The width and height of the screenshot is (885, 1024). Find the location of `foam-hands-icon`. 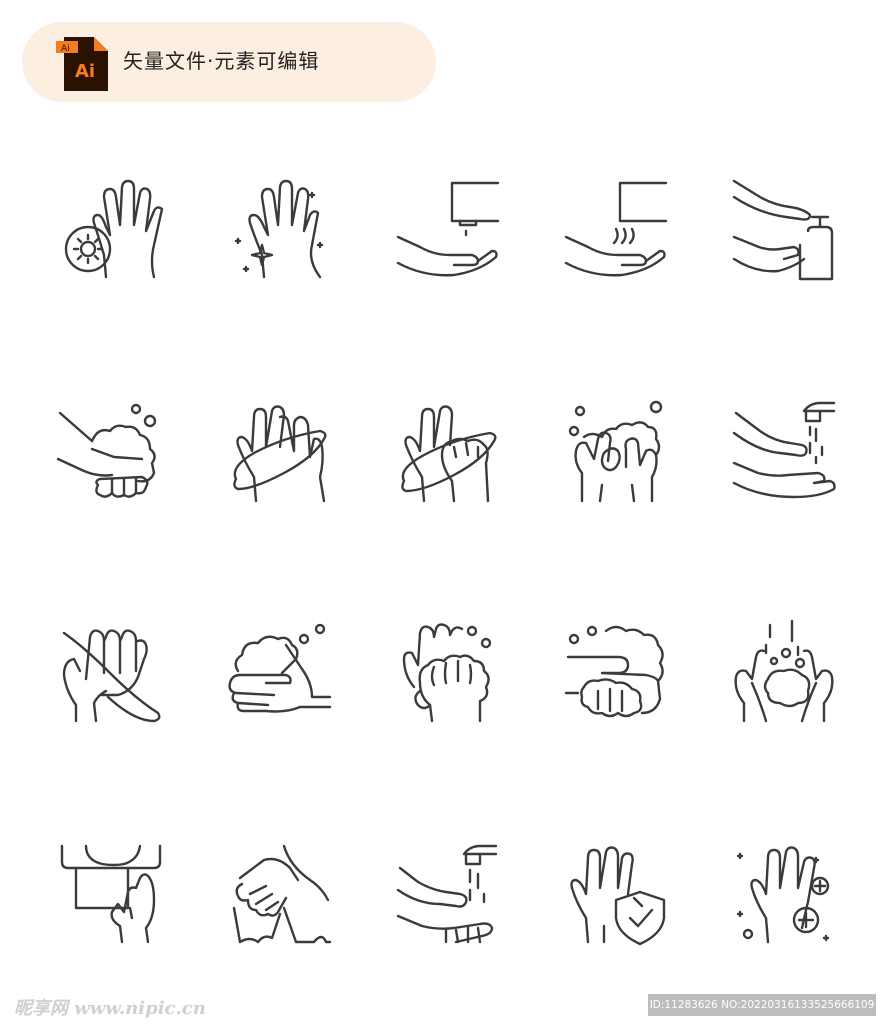

foam-hands-icon is located at coordinates (281, 672).